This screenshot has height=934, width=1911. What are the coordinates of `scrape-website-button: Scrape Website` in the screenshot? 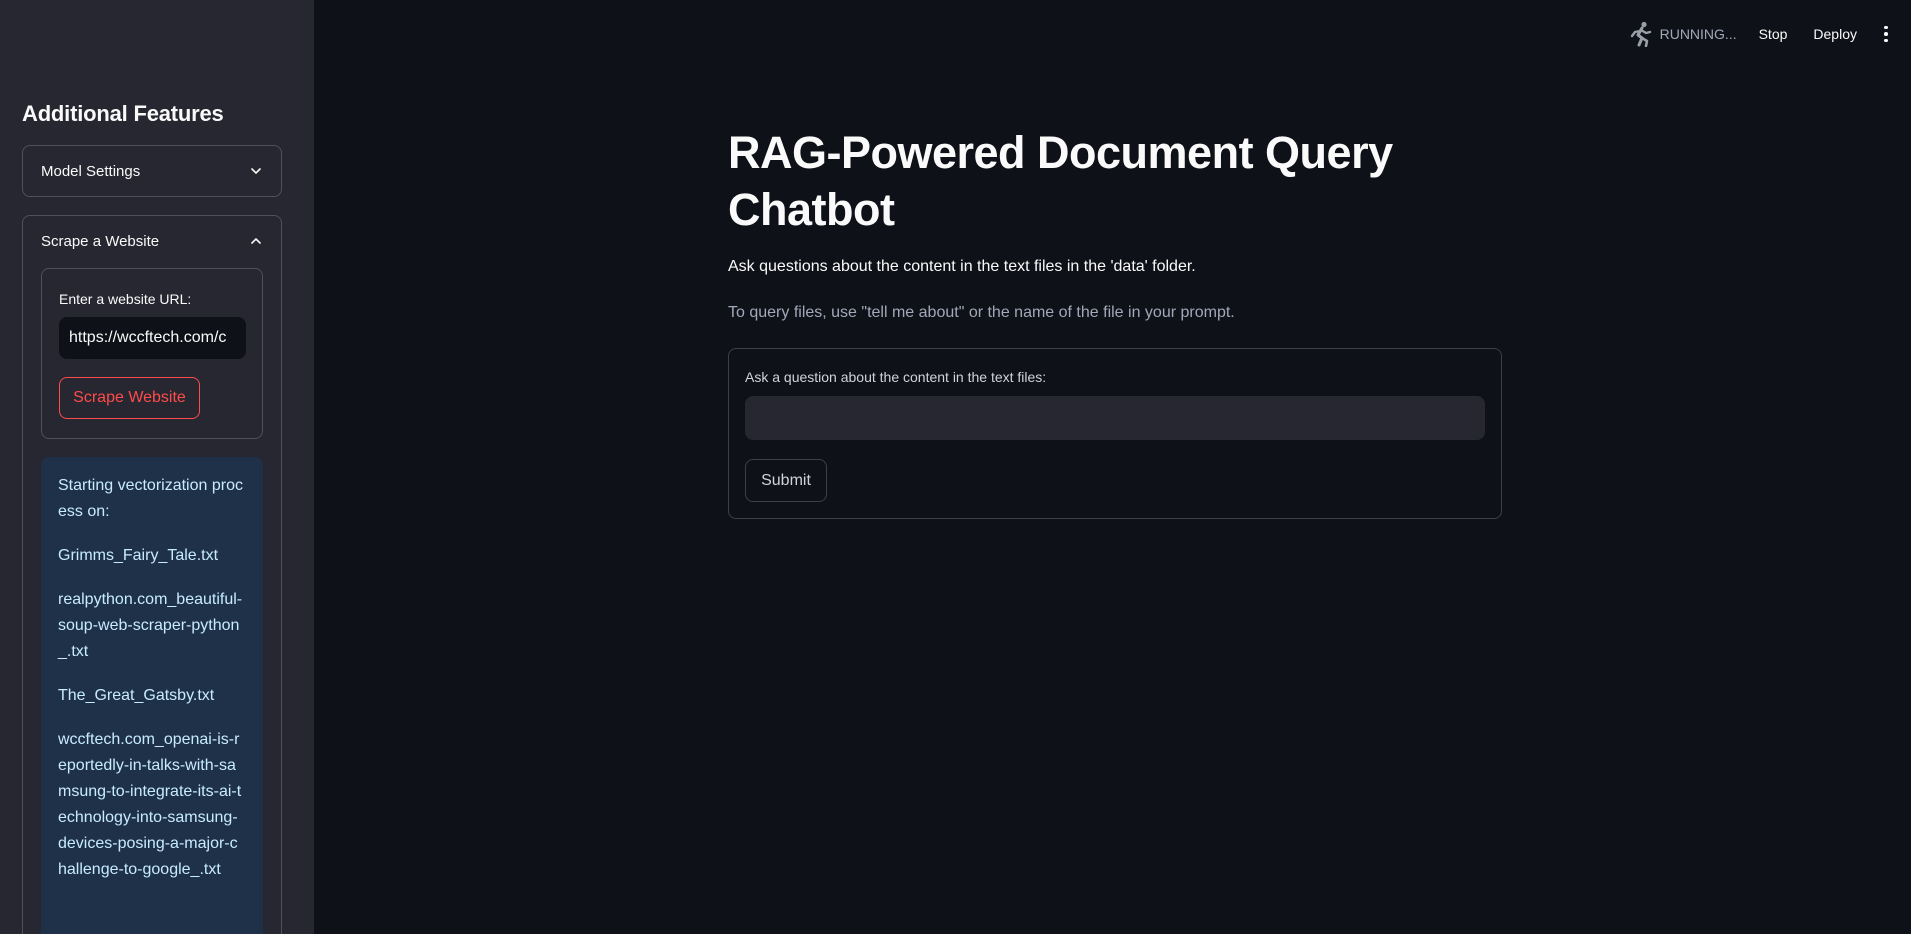 It's located at (129, 398).